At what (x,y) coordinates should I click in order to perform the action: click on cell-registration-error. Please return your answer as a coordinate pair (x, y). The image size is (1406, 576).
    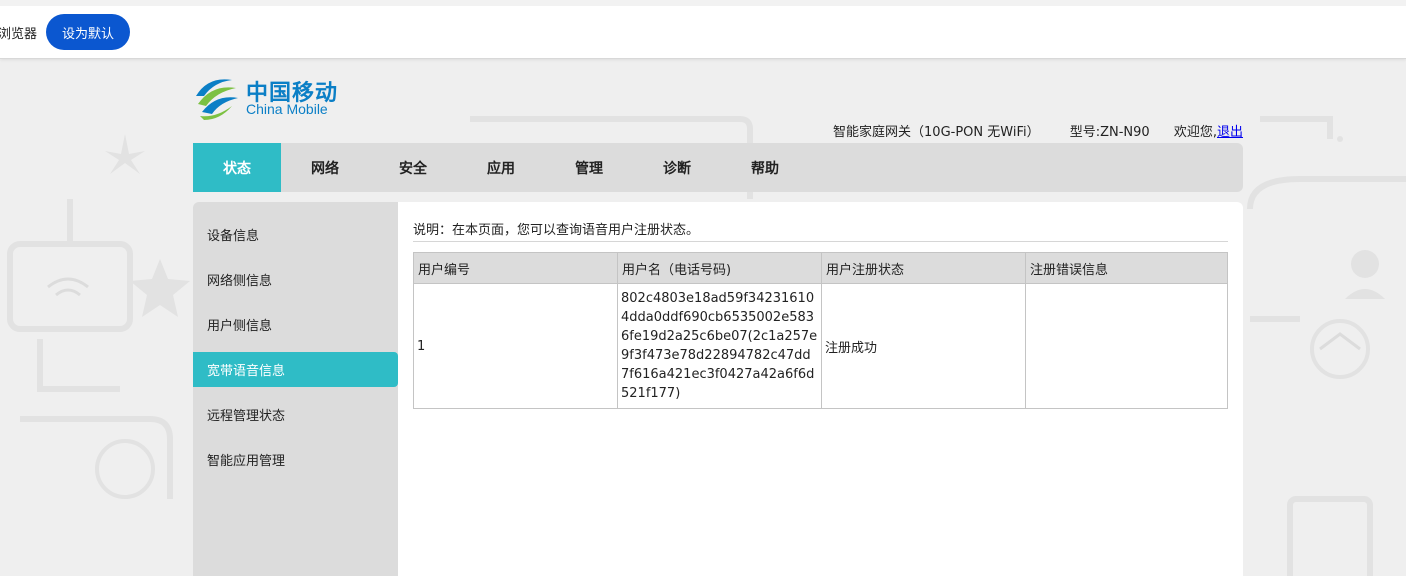
    Looking at the image, I should click on (1126, 346).